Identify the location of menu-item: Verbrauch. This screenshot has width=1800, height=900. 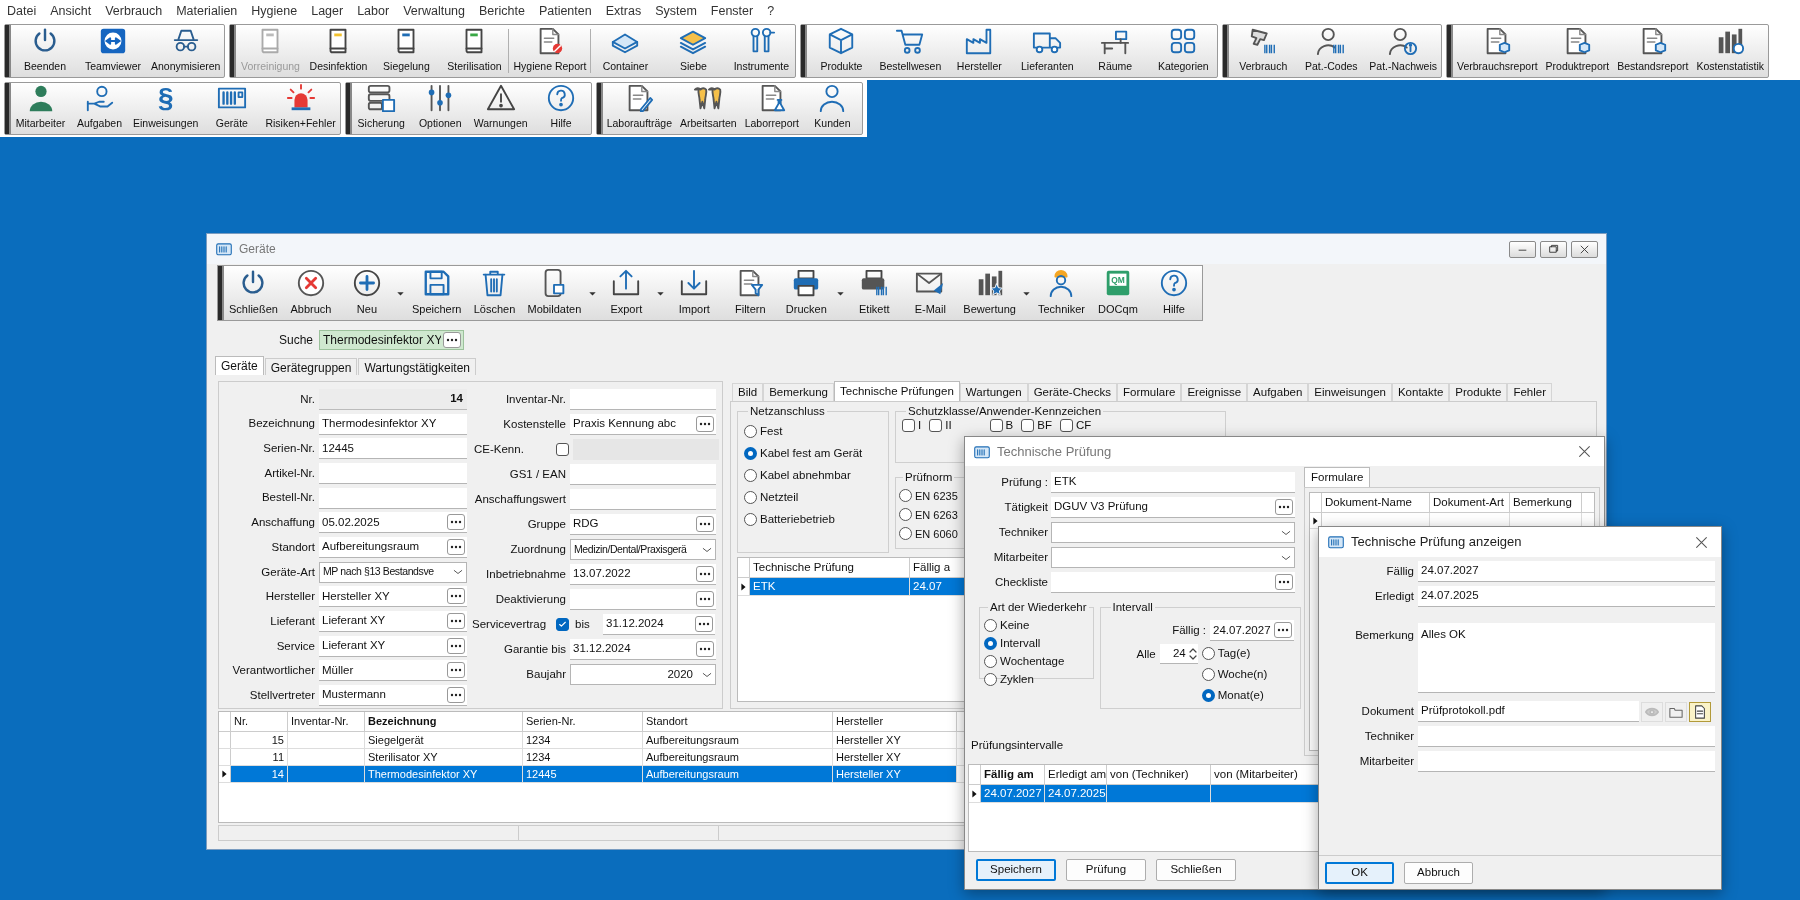
(134, 11).